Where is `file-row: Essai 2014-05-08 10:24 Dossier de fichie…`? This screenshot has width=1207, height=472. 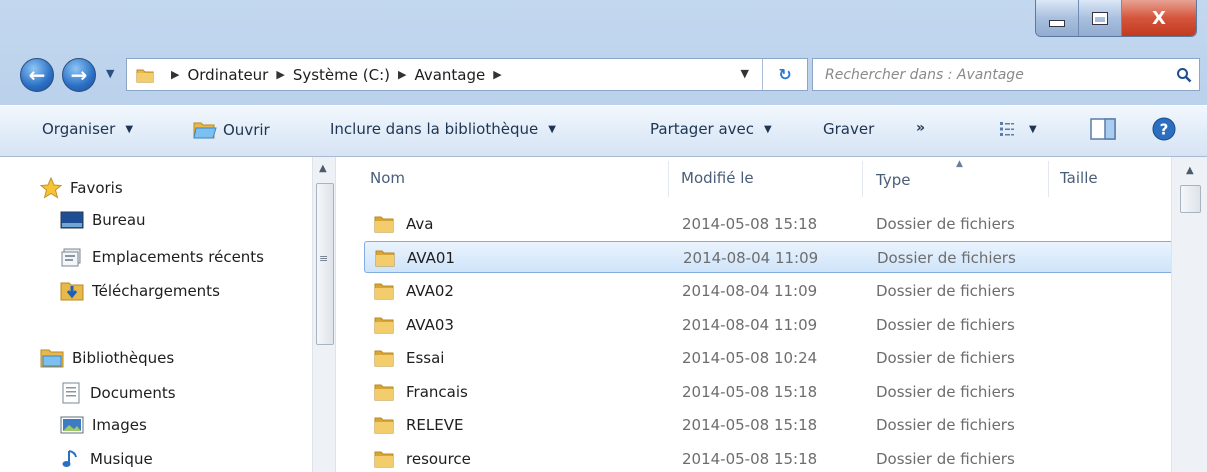
file-row: Essai 2014-05-08 10:24 Dossier de fichie… is located at coordinates (769, 358).